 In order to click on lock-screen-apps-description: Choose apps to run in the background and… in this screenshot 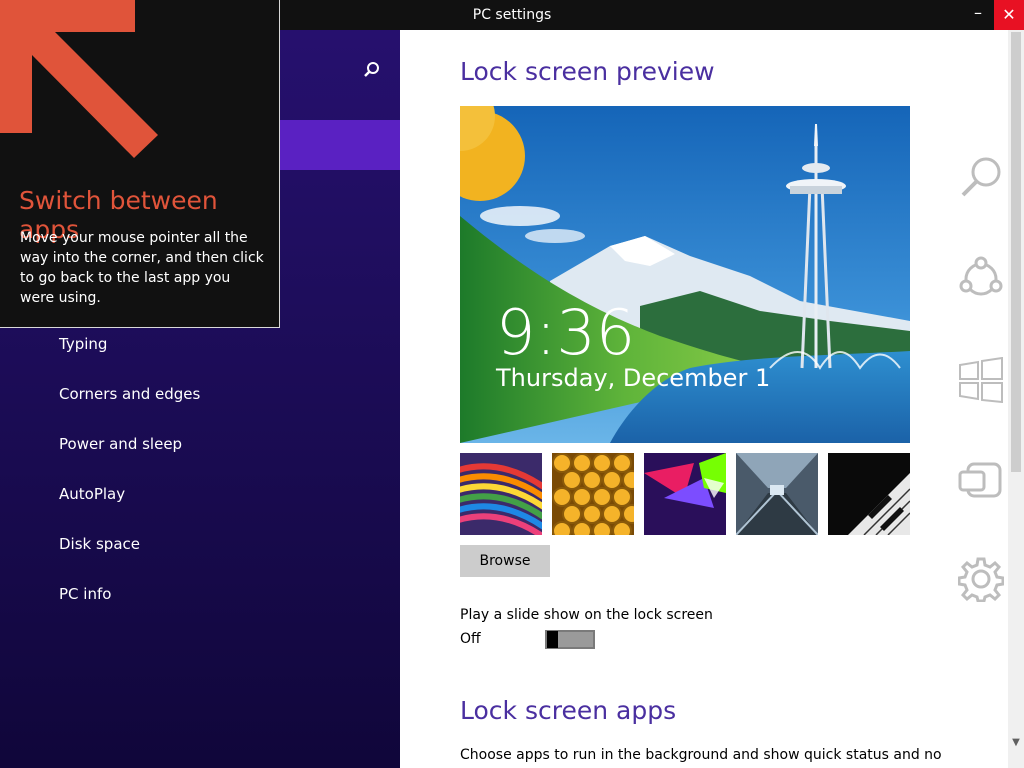, I will do `click(737, 755)`.